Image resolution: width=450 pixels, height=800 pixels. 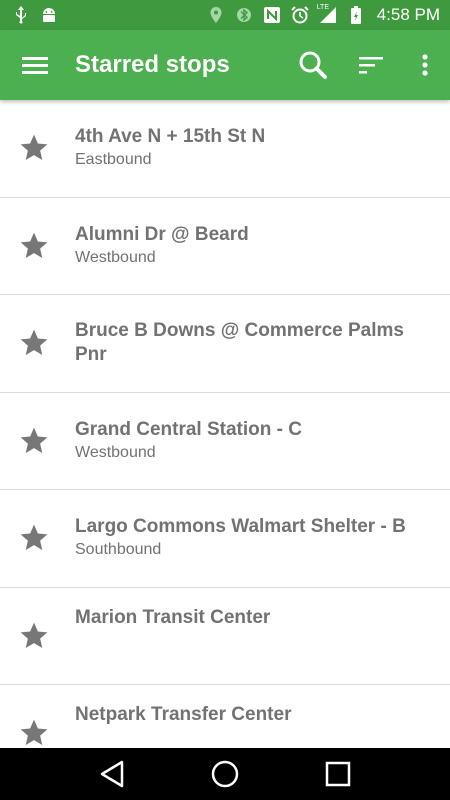 I want to click on search-button, so click(x=313, y=65).